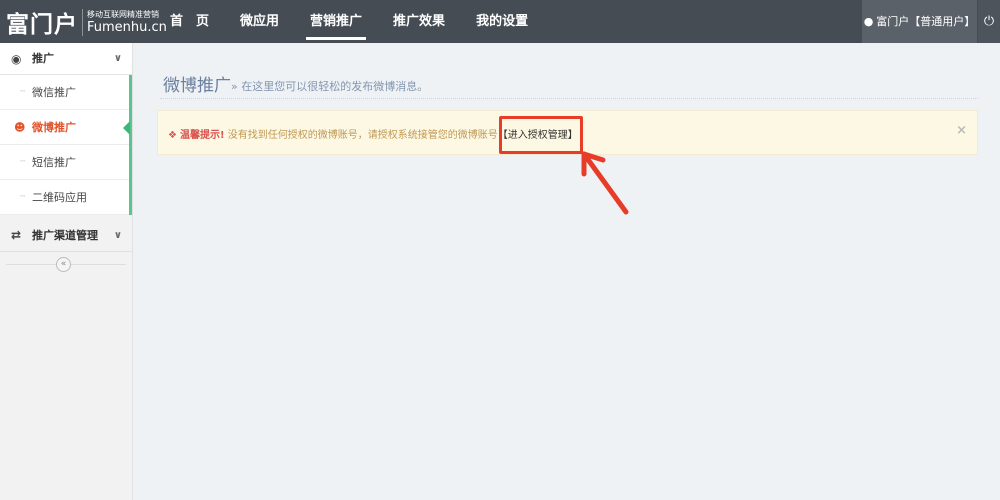 This screenshot has width=1000, height=500. I want to click on logo-sub: 移动互联网精准营销 Fumenhu.cn, so click(124, 22).